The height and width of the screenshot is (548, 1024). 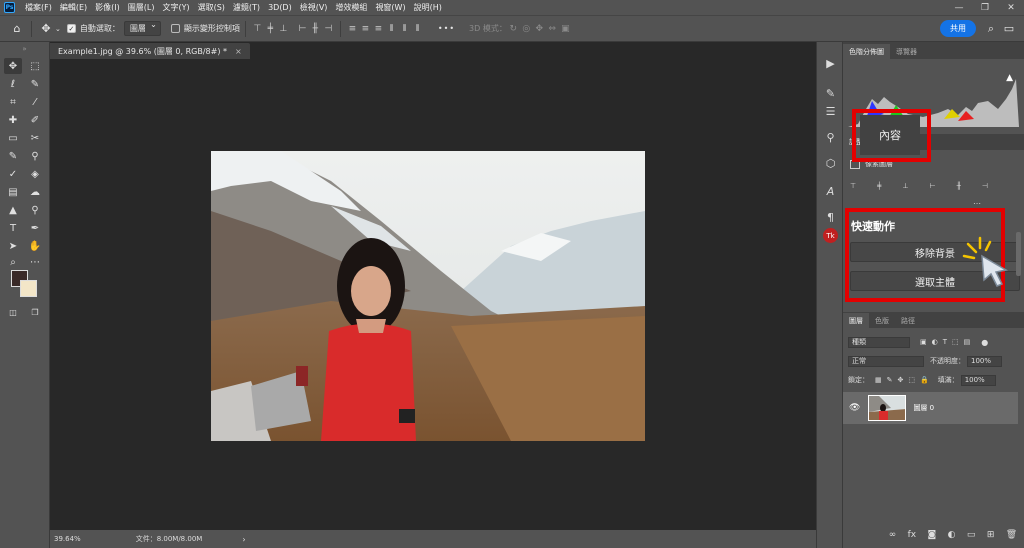 What do you see at coordinates (38, 7) in the screenshot?
I see `menu-file: 檔案(F)` at bounding box center [38, 7].